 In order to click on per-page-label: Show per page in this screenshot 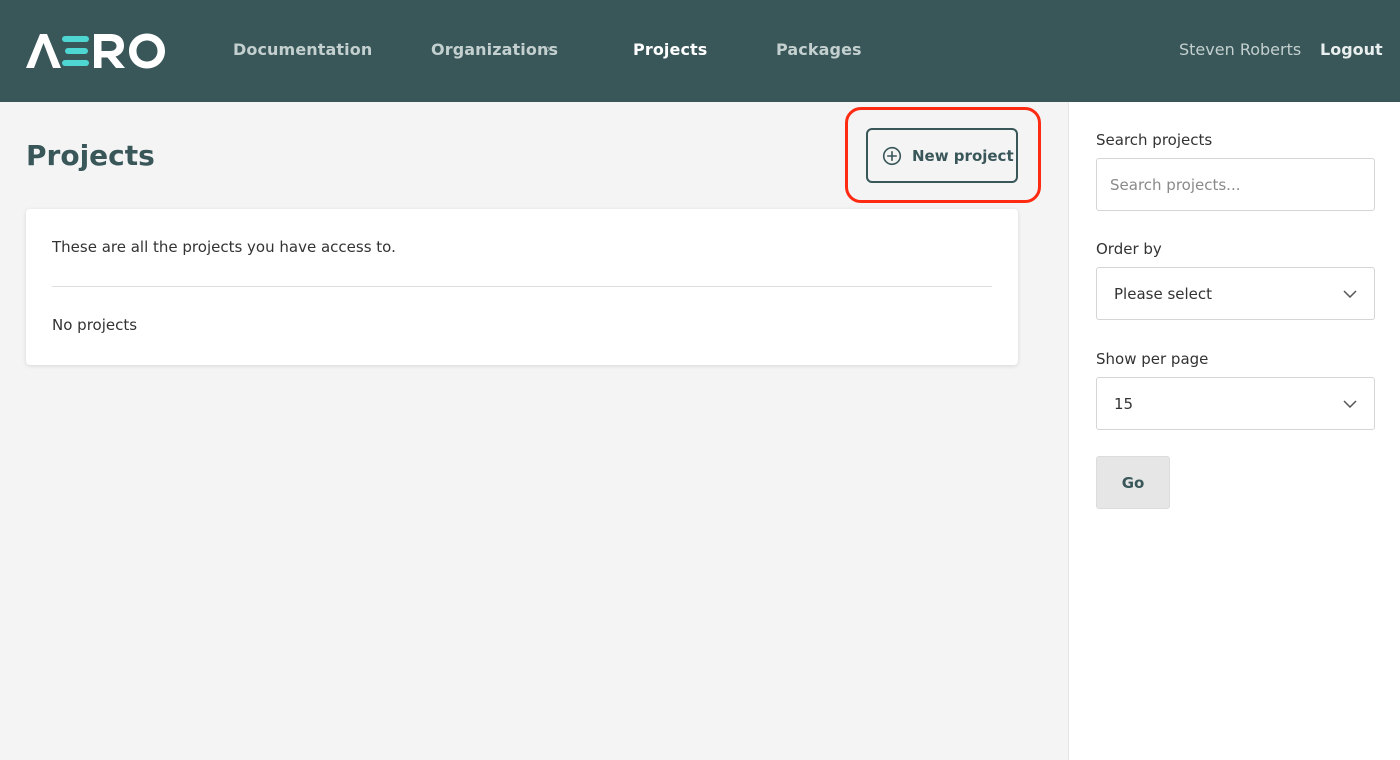, I will do `click(1152, 359)`.